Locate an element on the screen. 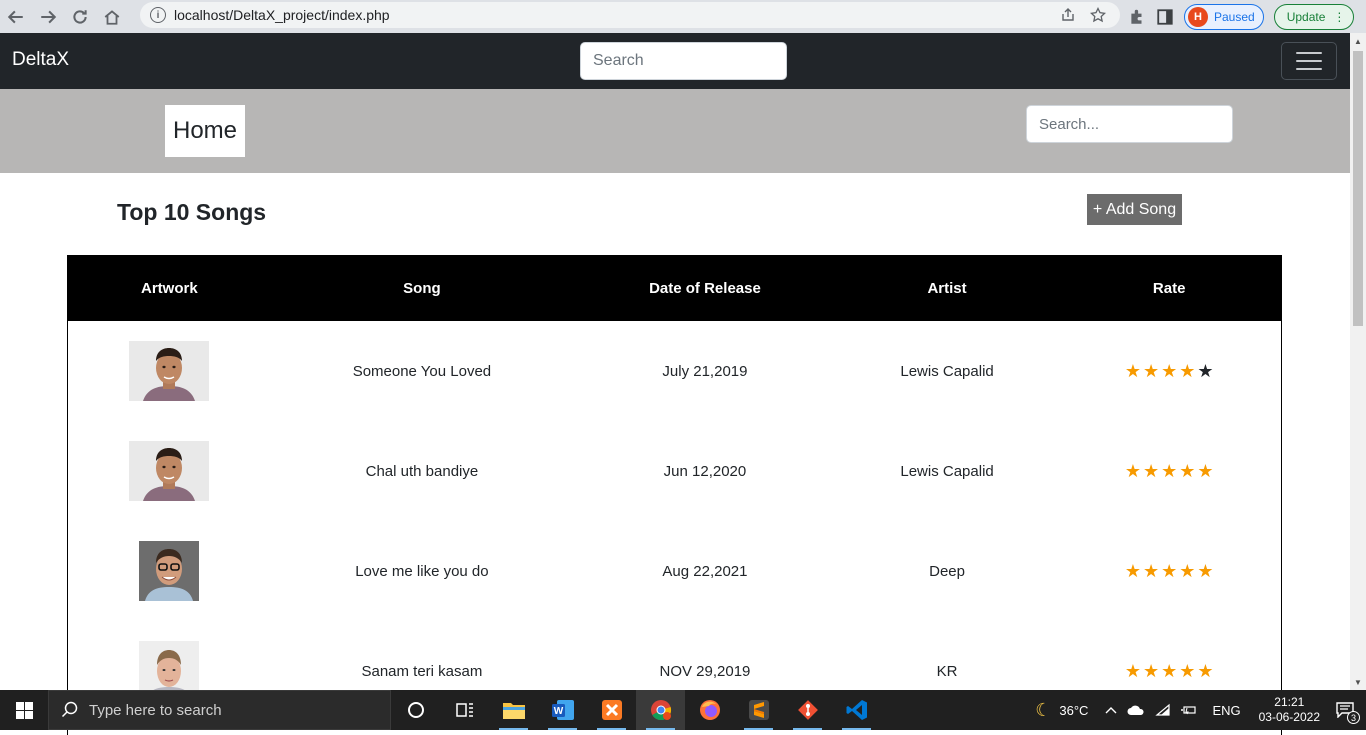 The image size is (1366, 735). add-song-button: + Add Song is located at coordinates (1134, 209).